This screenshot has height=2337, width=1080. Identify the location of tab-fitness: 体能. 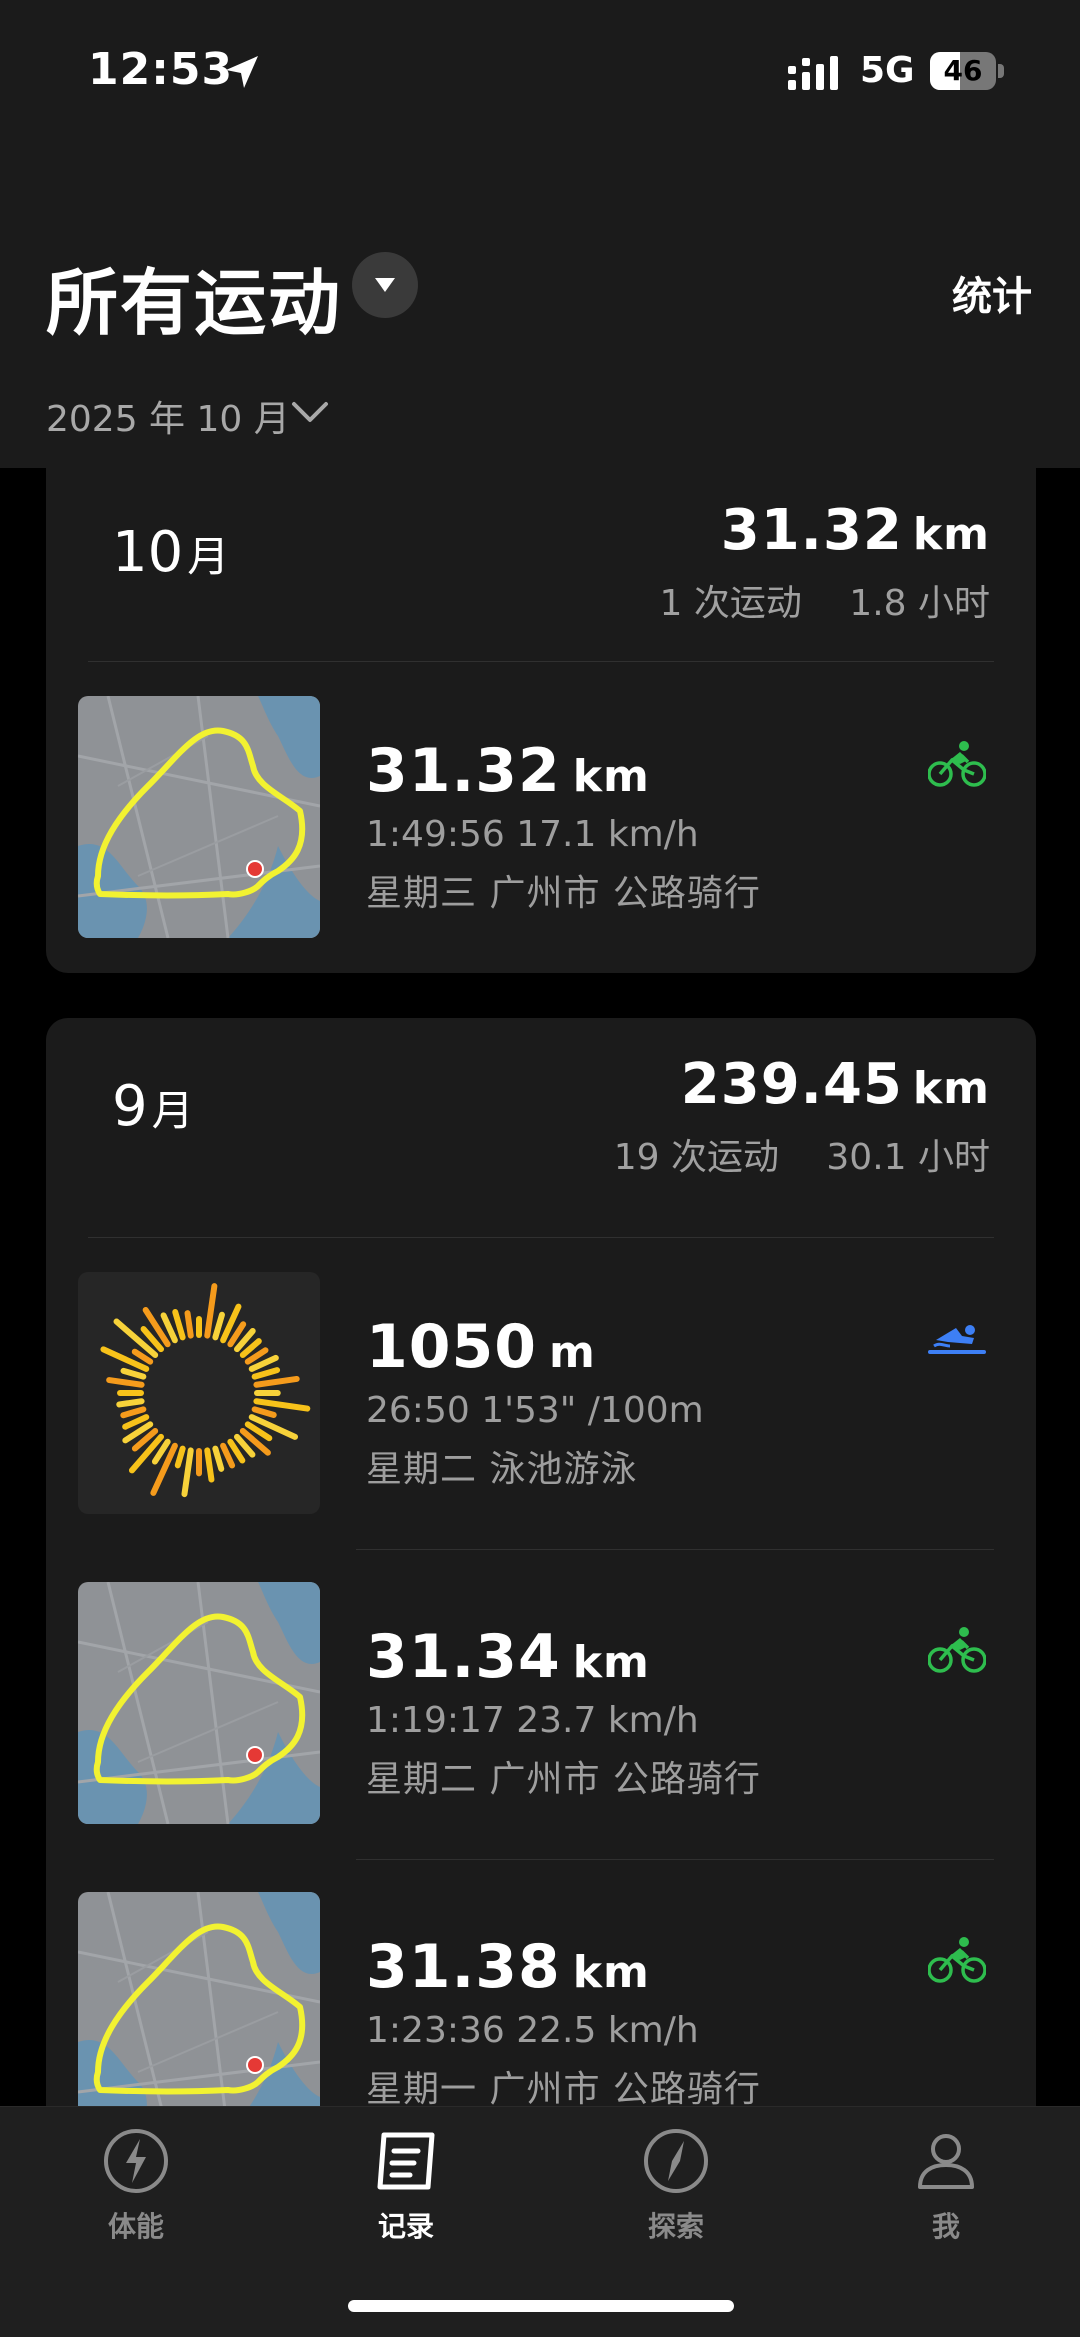
(136, 2190).